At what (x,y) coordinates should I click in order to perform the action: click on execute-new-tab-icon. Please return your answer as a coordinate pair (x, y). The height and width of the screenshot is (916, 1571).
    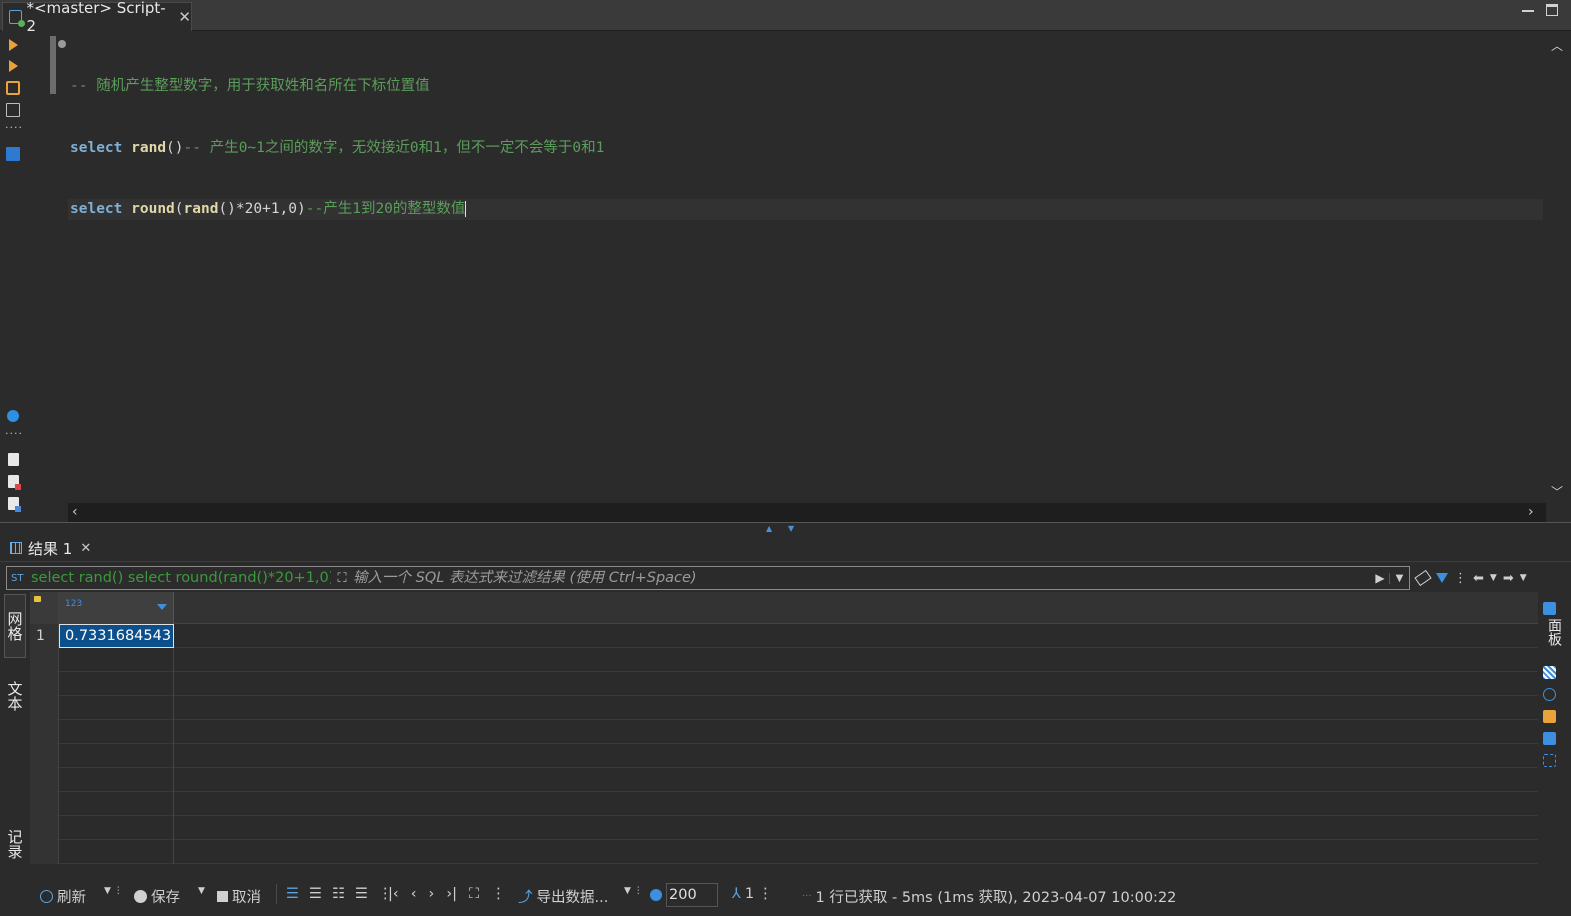
    Looking at the image, I should click on (13, 66).